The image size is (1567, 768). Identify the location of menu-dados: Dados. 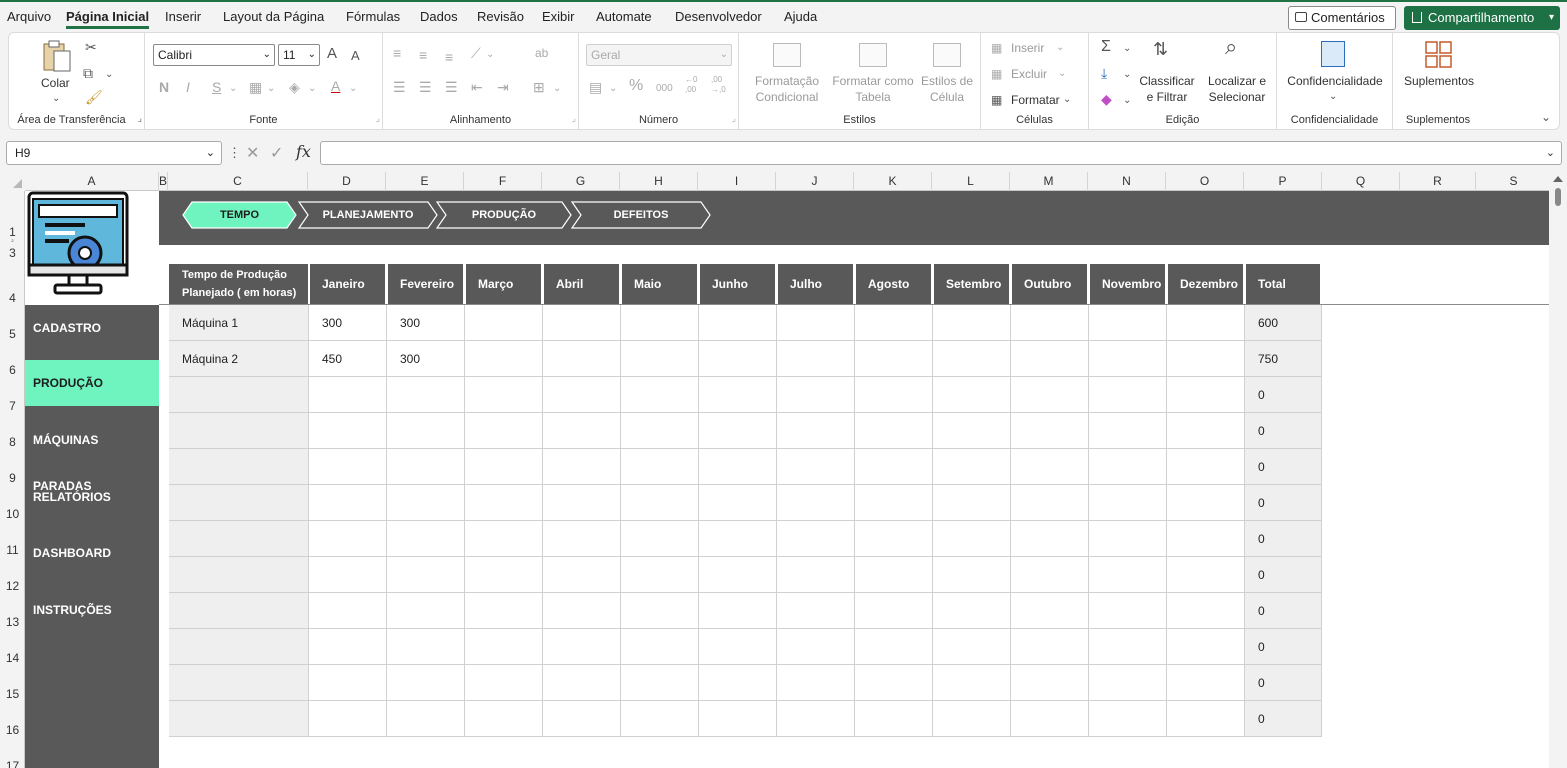
(439, 16).